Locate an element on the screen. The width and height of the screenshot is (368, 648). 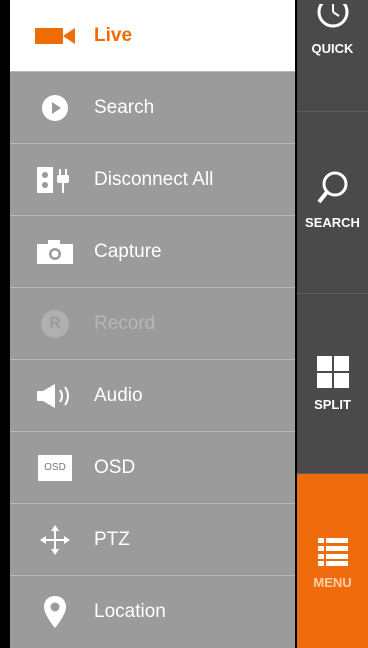
search-button: SEARCH is located at coordinates (332, 203).